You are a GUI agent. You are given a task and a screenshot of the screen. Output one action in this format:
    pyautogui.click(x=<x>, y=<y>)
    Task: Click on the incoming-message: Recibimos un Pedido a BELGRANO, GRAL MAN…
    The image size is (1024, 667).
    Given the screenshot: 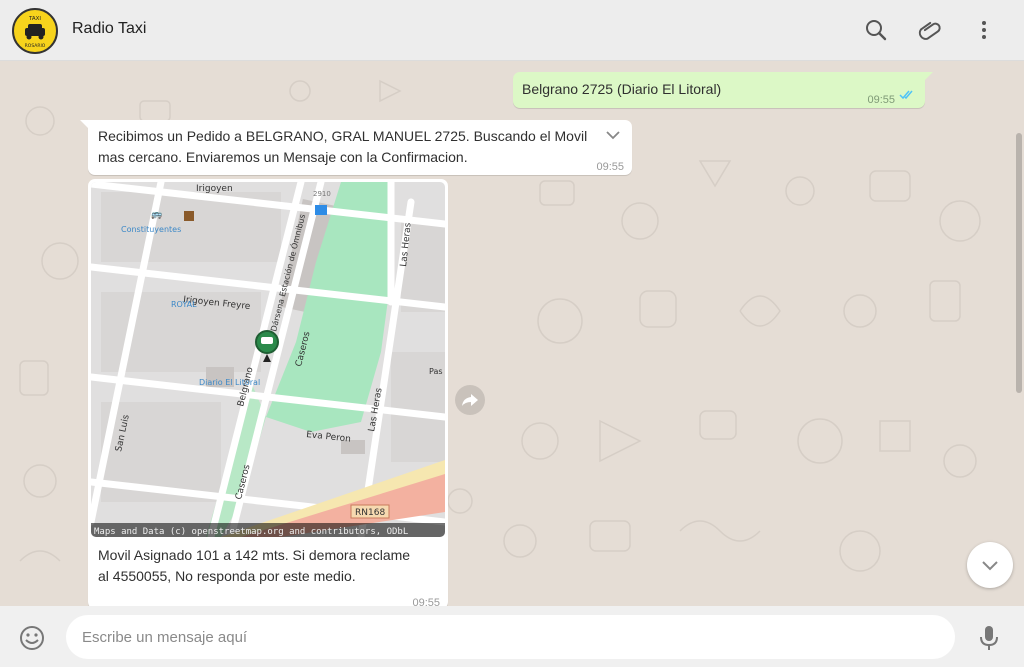 What is the action you would take?
    pyautogui.click(x=356, y=147)
    